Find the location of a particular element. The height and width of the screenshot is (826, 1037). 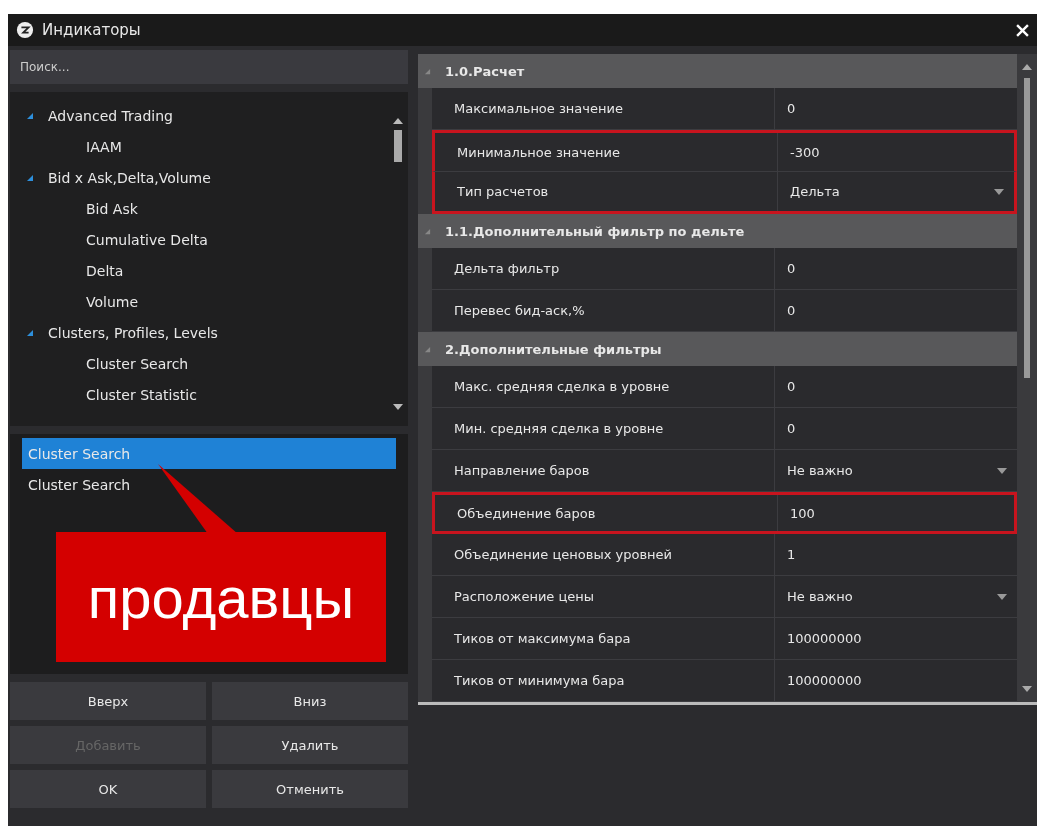

tree-item: Cluster Search is located at coordinates (206, 363).